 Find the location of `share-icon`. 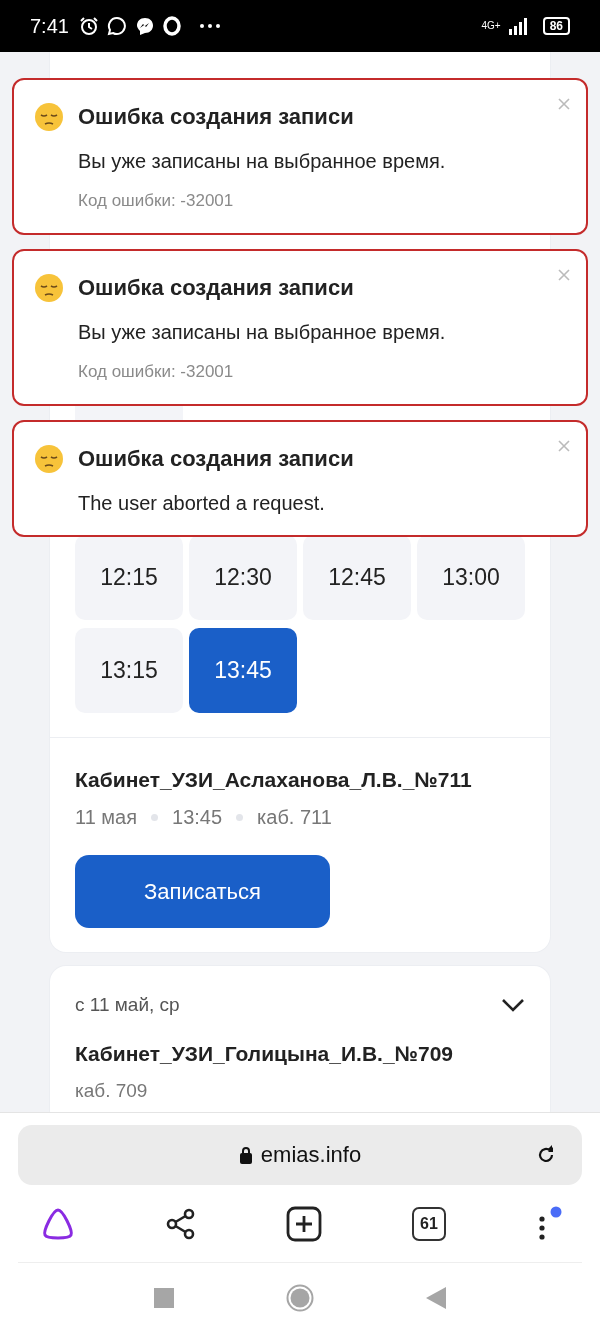

share-icon is located at coordinates (181, 1223).